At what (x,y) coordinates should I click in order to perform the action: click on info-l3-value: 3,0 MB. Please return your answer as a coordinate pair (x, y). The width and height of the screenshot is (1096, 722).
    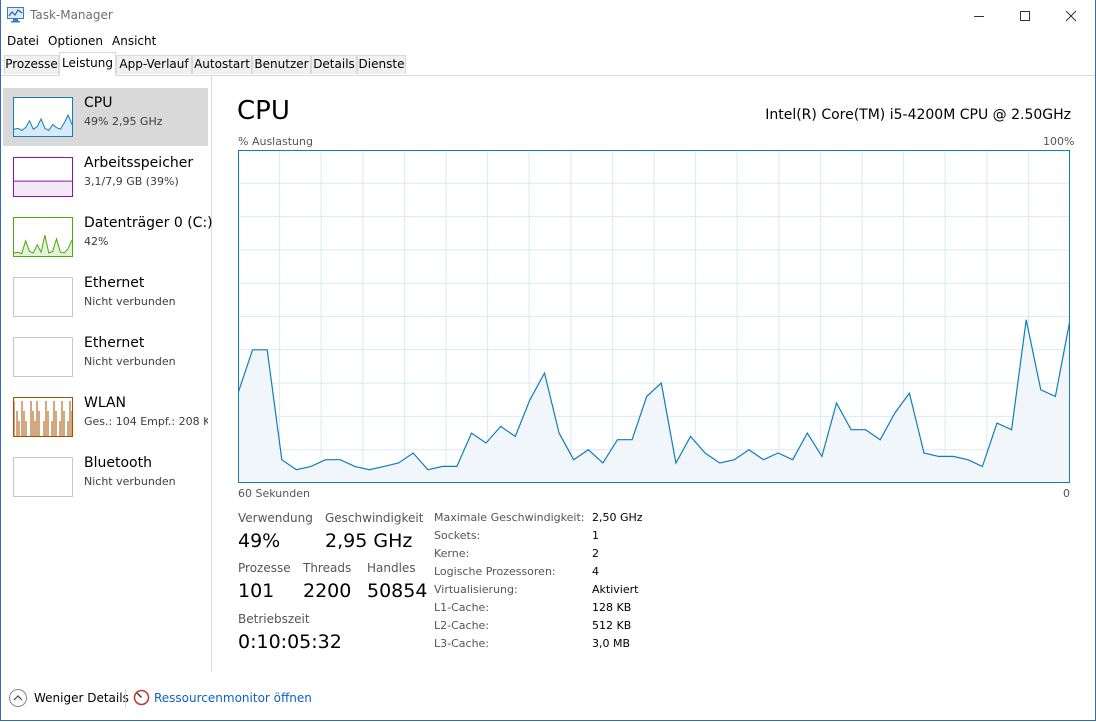
    Looking at the image, I should click on (611, 643).